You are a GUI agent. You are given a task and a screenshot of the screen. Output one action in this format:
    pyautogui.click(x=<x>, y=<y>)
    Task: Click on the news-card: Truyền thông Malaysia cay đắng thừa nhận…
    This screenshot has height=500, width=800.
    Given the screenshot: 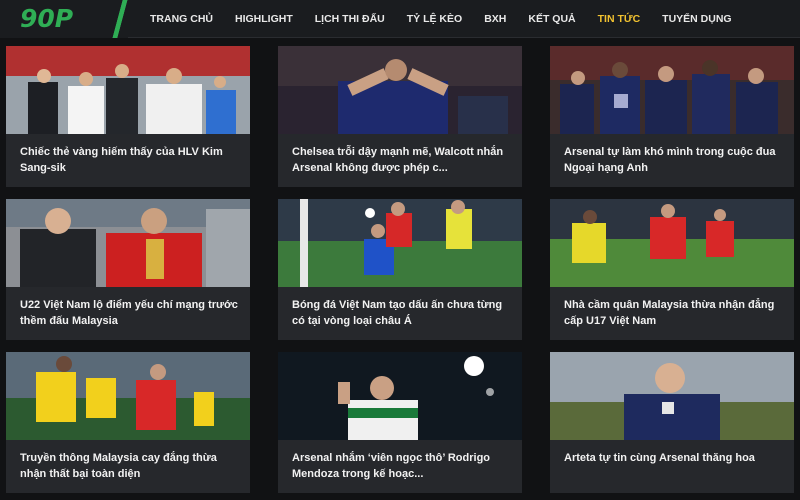 What is the action you would take?
    pyautogui.click(x=128, y=422)
    